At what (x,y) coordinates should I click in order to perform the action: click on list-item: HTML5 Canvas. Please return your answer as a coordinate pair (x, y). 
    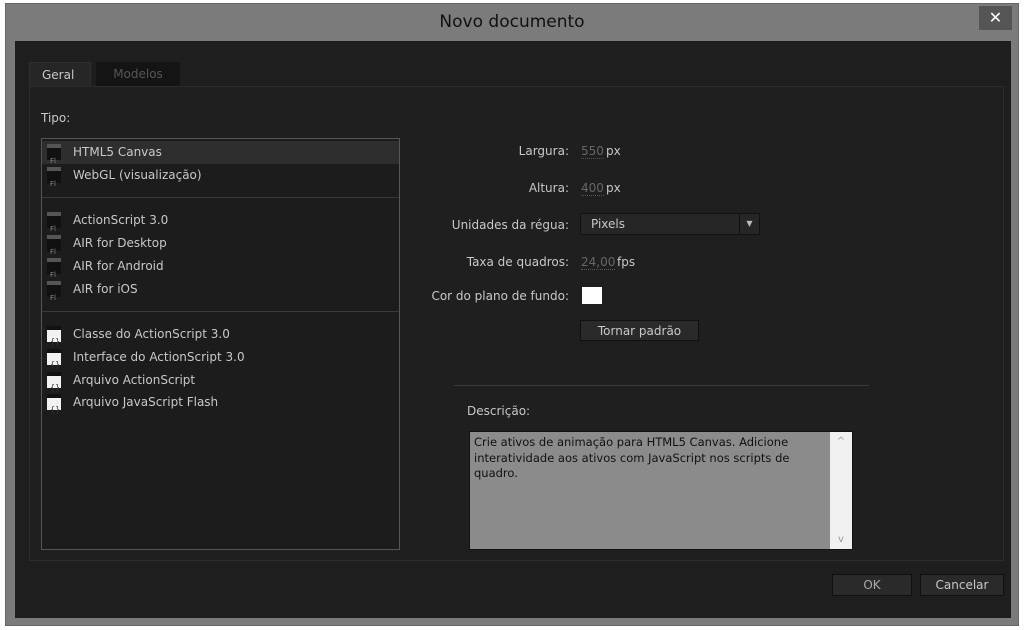
    Looking at the image, I should click on (220, 156).